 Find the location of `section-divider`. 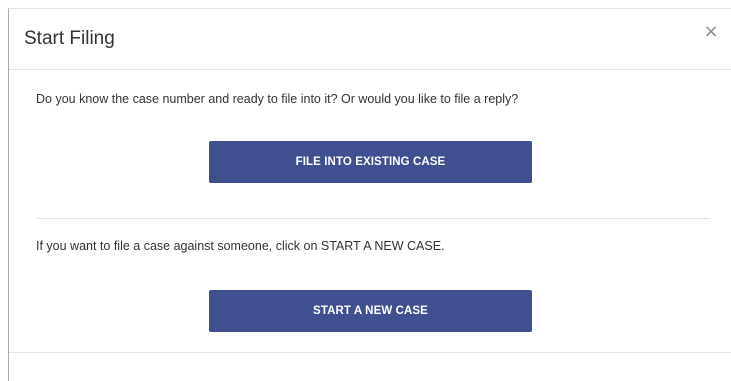

section-divider is located at coordinates (373, 218).